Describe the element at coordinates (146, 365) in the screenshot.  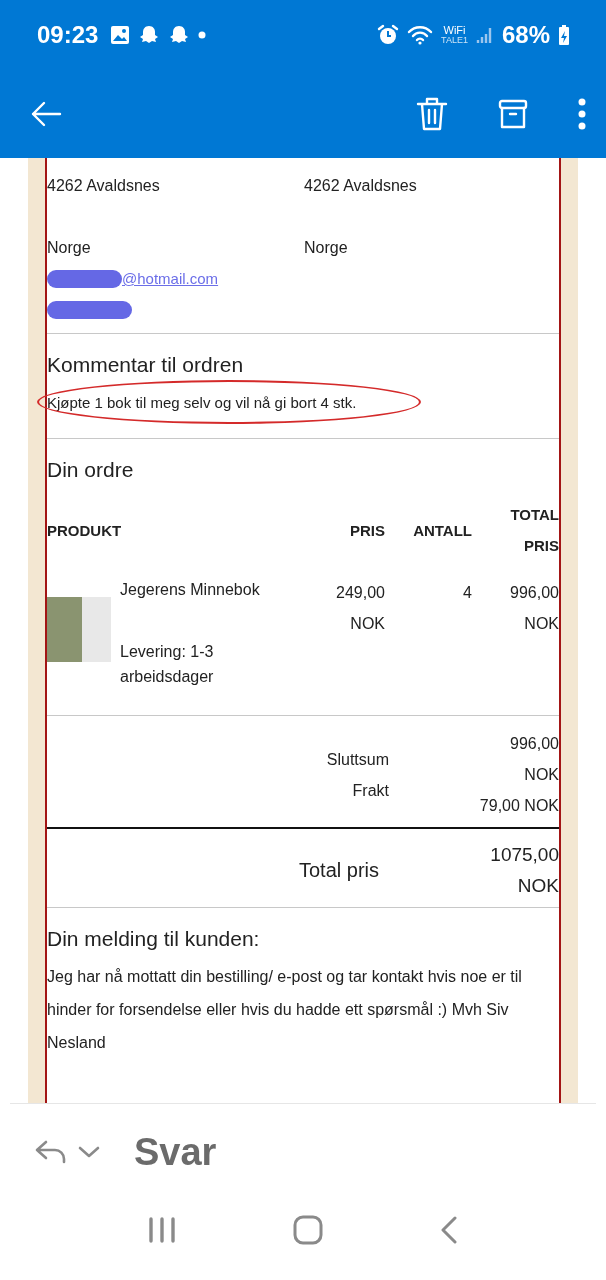
I see `section-heading: Kommentar til ordren` at that location.